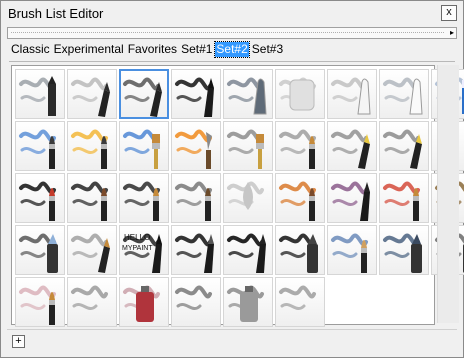 Image resolution: width=464 pixels, height=358 pixels. I want to click on vertical-scrollbar, so click(448, 194).